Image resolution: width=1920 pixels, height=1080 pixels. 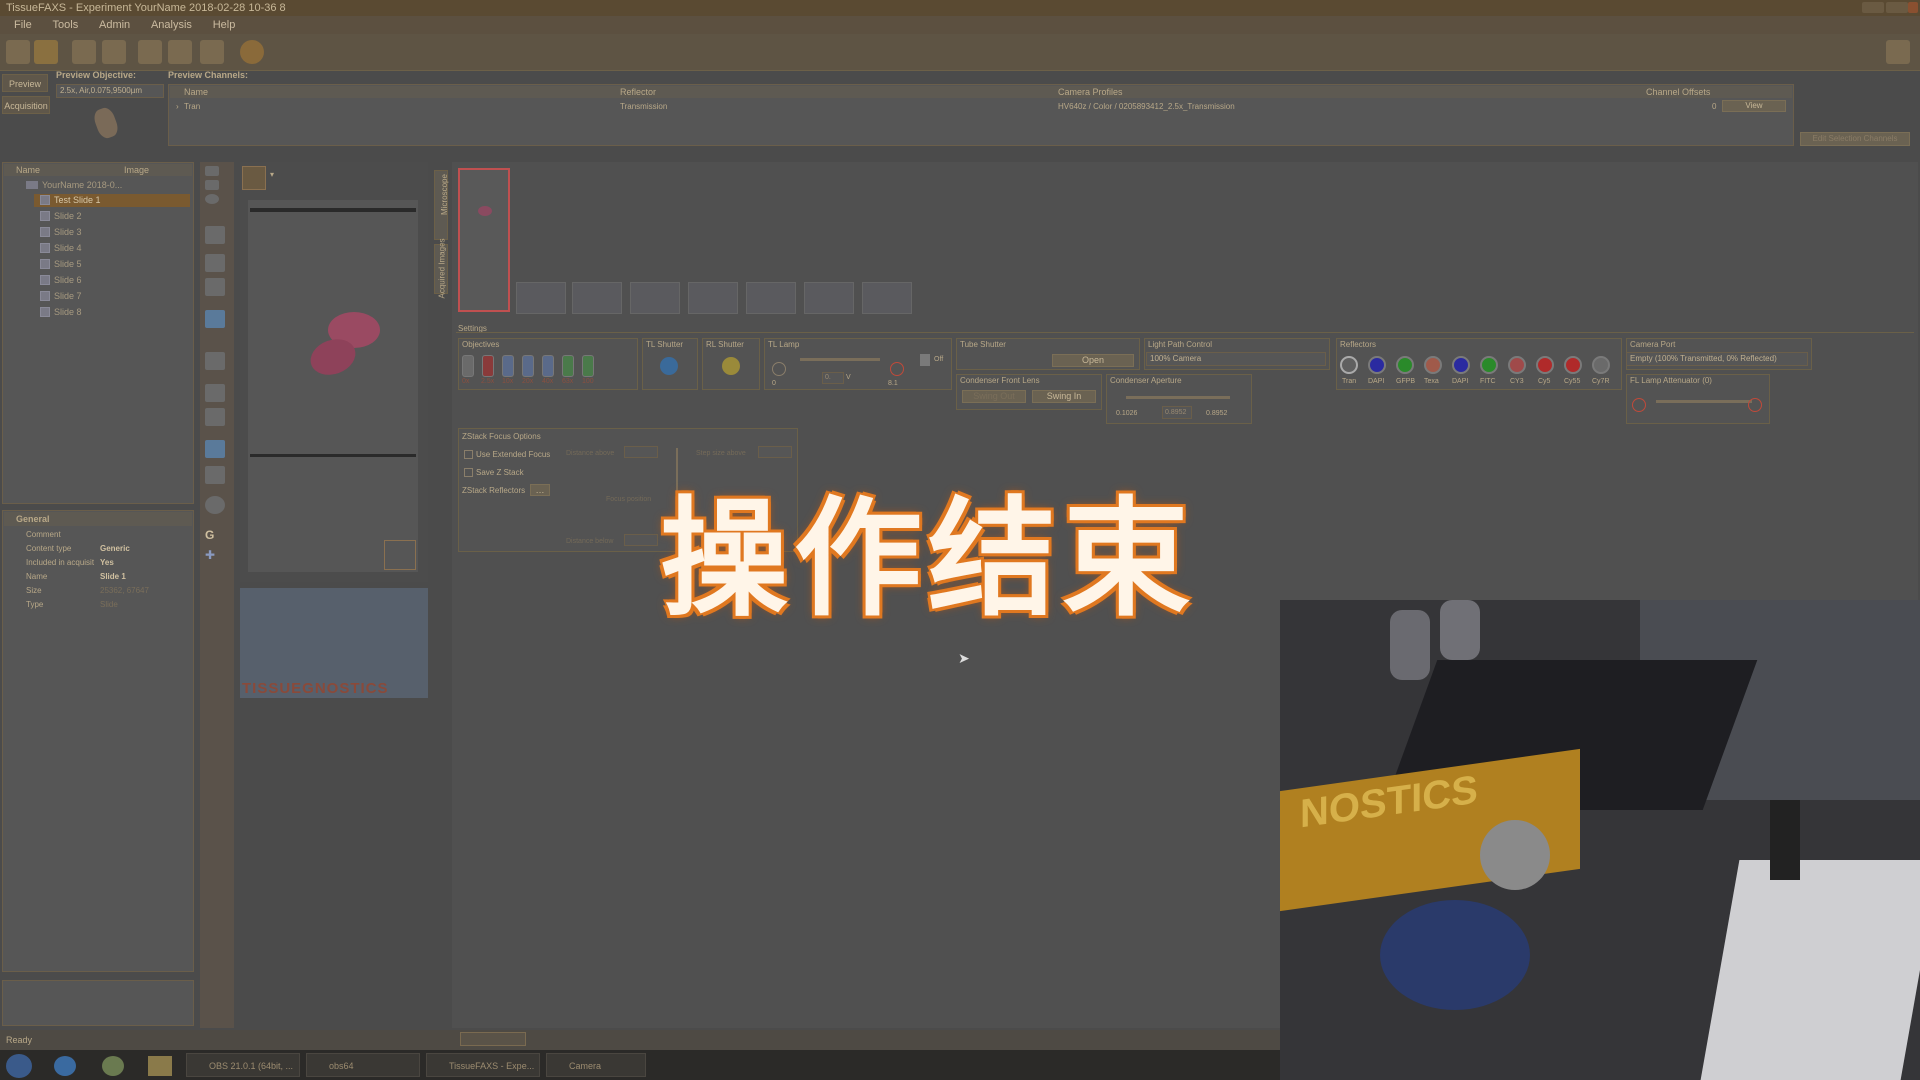 What do you see at coordinates (215, 505) in the screenshot?
I see `lasso-icon` at bounding box center [215, 505].